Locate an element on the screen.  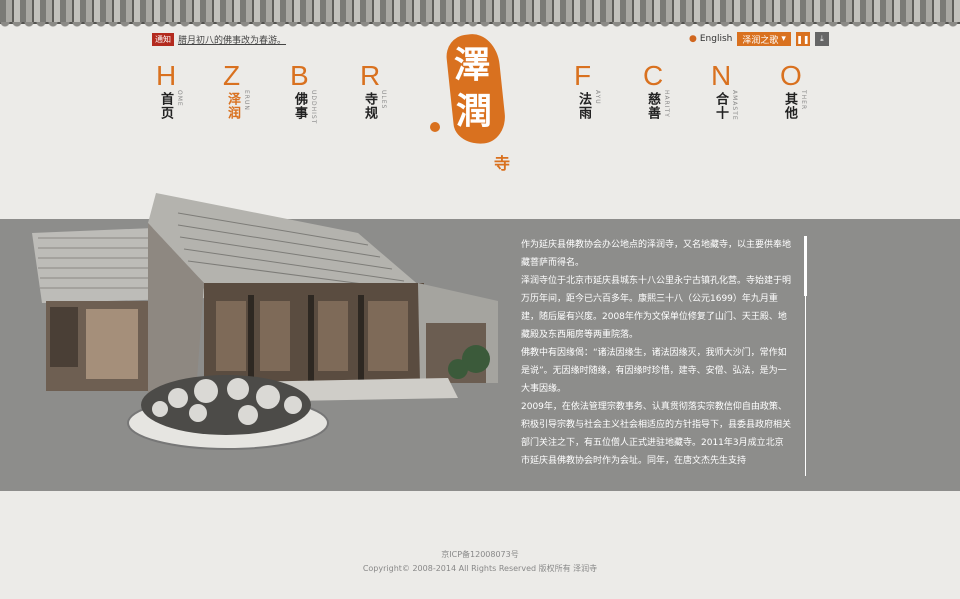
nav-label: 合十 is located at coordinates (720, 106).